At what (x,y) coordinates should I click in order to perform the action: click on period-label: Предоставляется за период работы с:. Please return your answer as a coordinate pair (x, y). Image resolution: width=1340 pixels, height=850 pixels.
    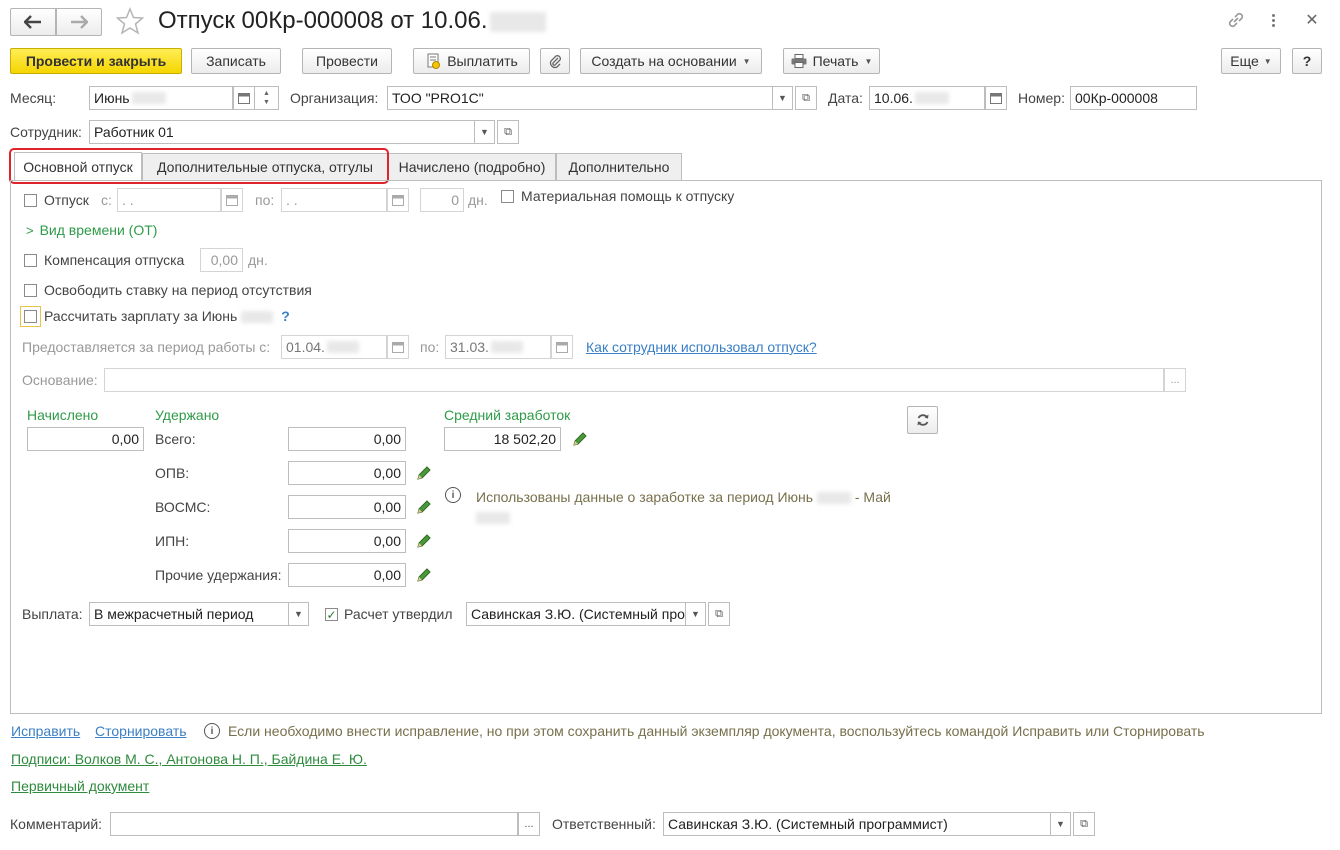
    Looking at the image, I should click on (146, 347).